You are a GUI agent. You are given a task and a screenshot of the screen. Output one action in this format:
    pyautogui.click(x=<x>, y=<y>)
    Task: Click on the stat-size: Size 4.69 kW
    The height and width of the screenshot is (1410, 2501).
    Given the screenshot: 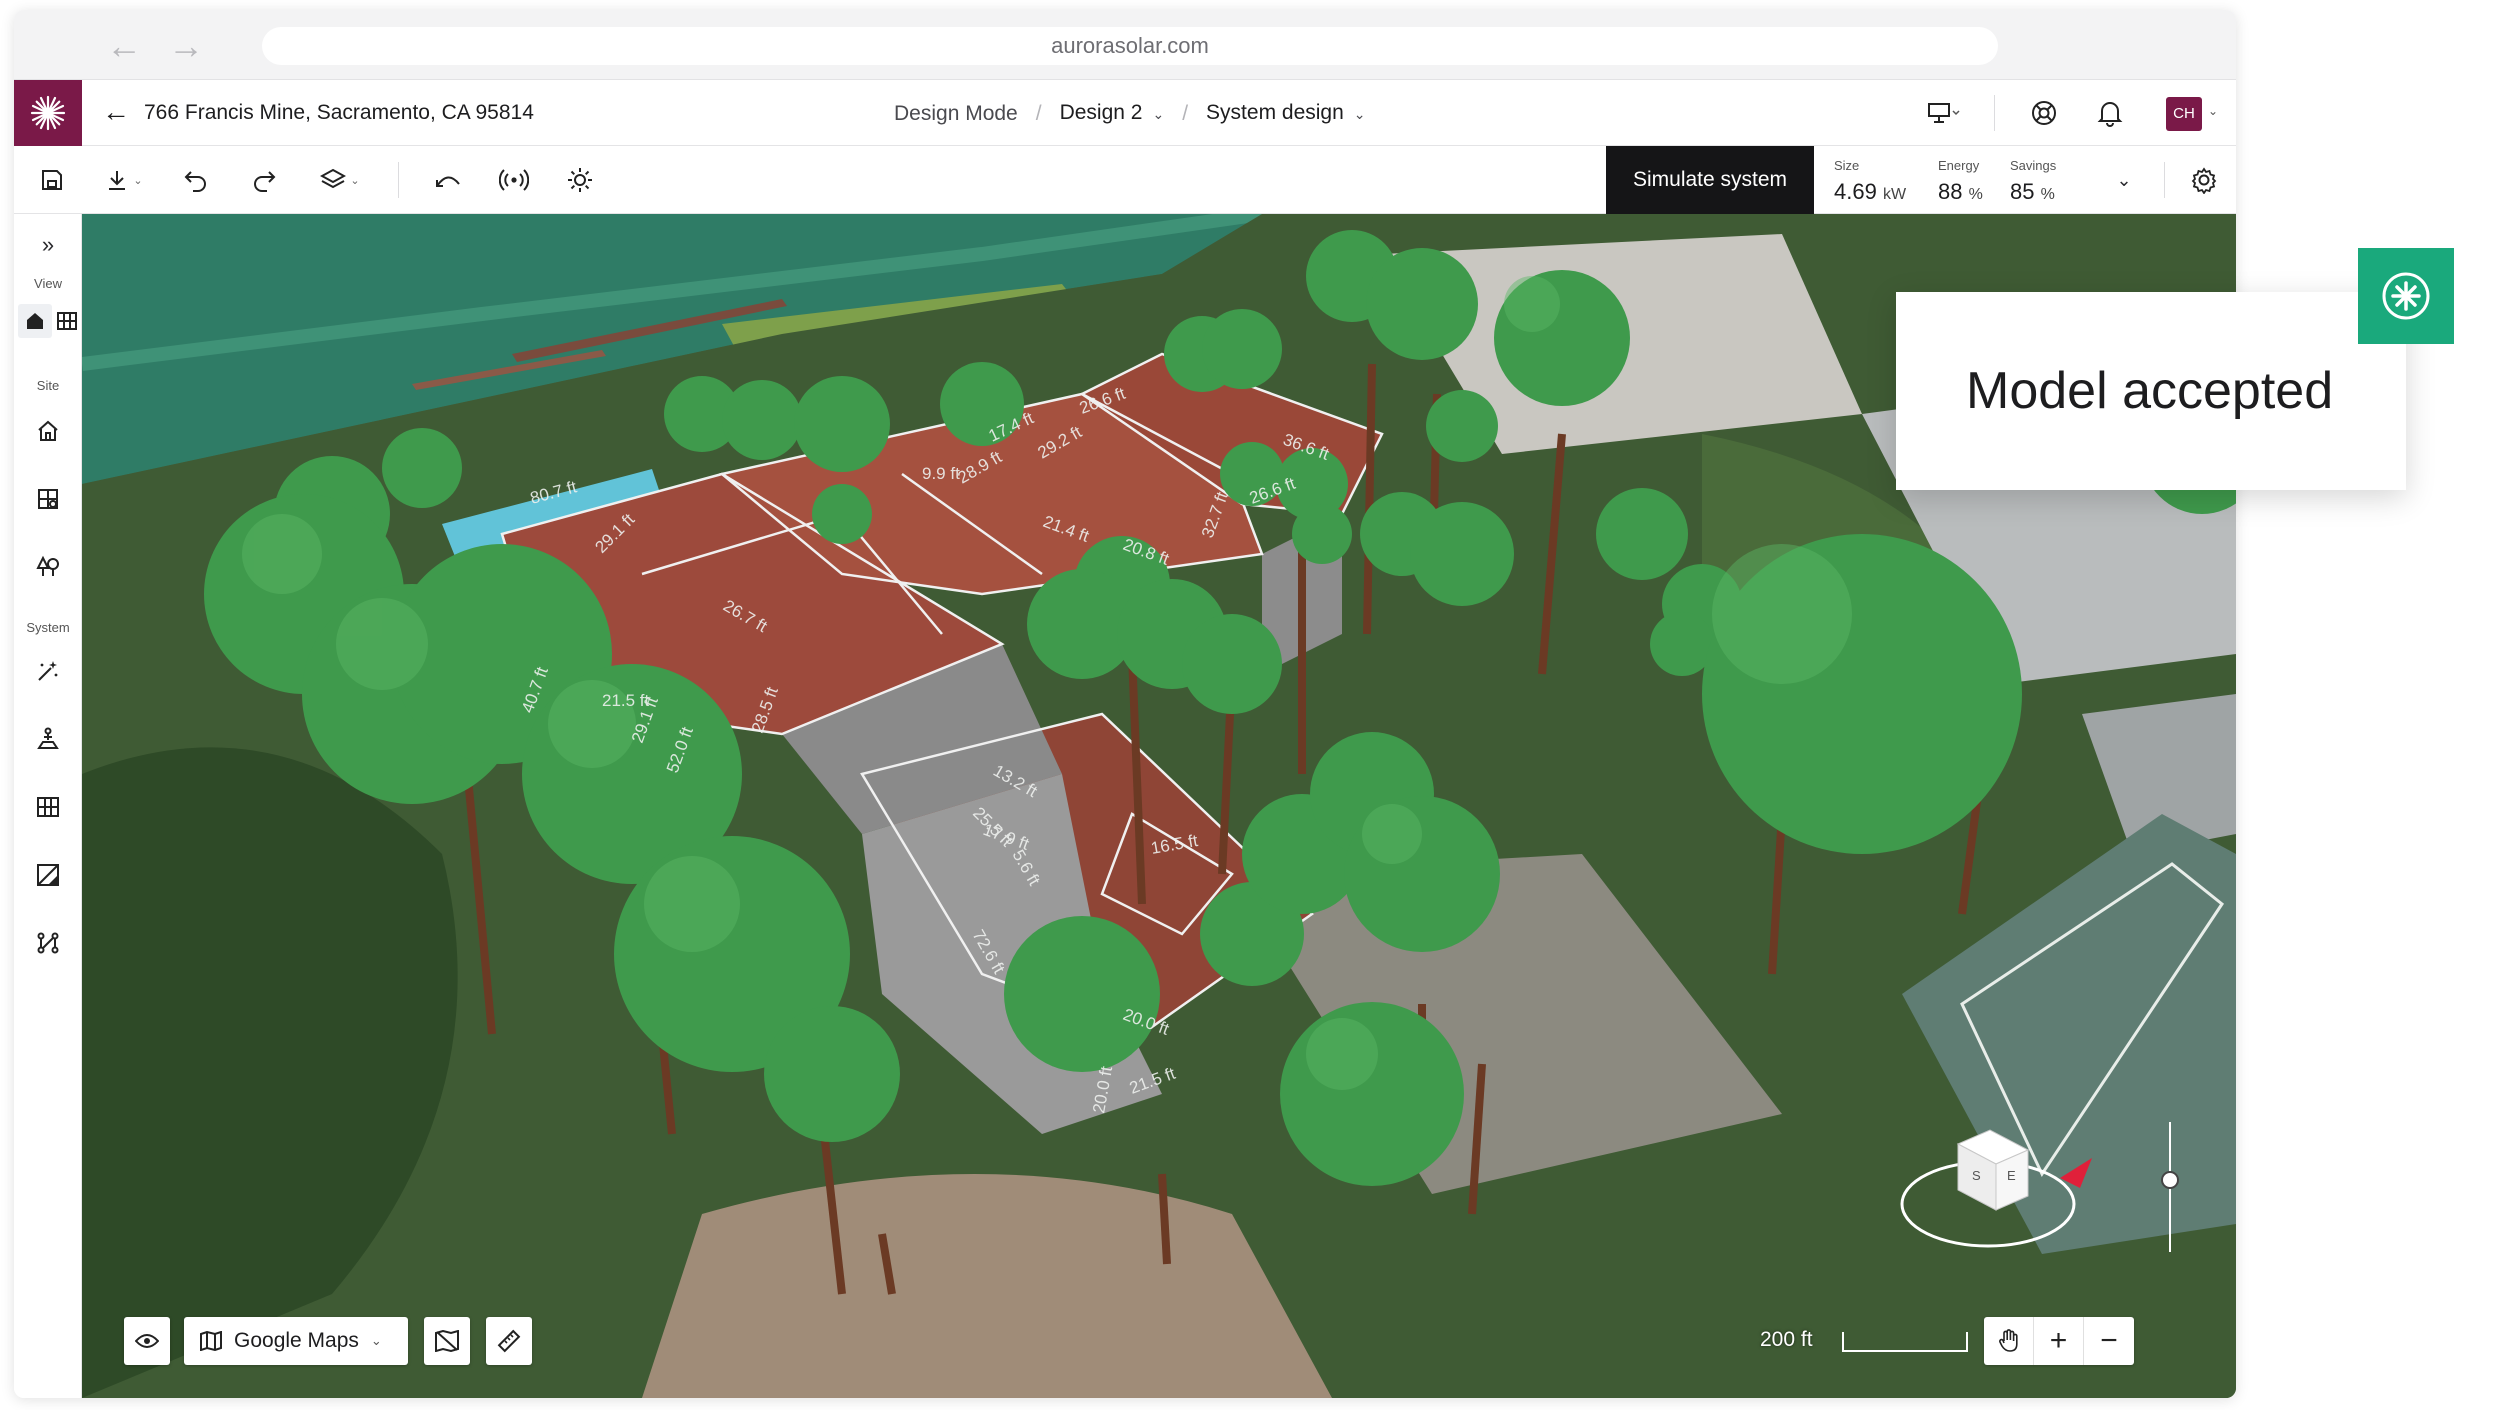 What is the action you would take?
    pyautogui.click(x=1870, y=181)
    